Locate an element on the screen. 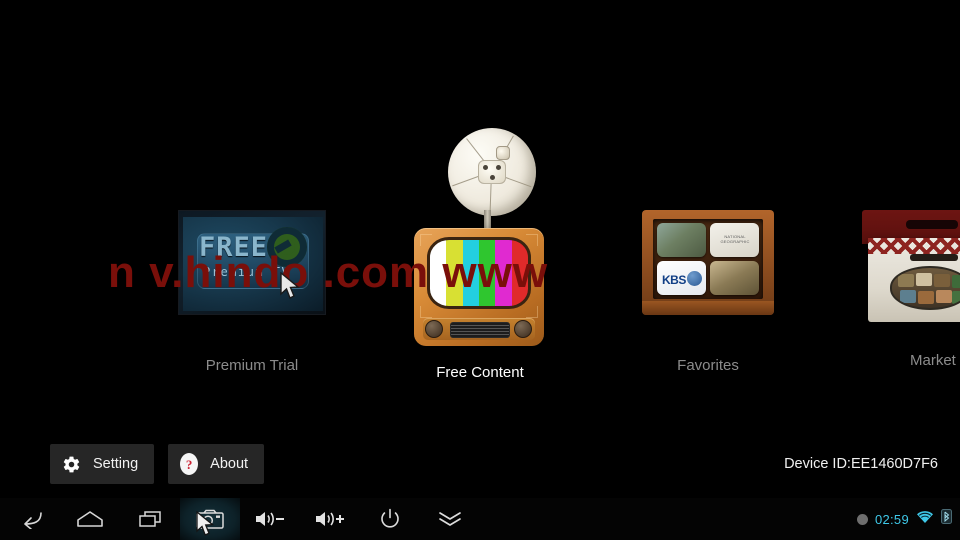 The height and width of the screenshot is (540, 960). nav-back-button is located at coordinates (30, 519).